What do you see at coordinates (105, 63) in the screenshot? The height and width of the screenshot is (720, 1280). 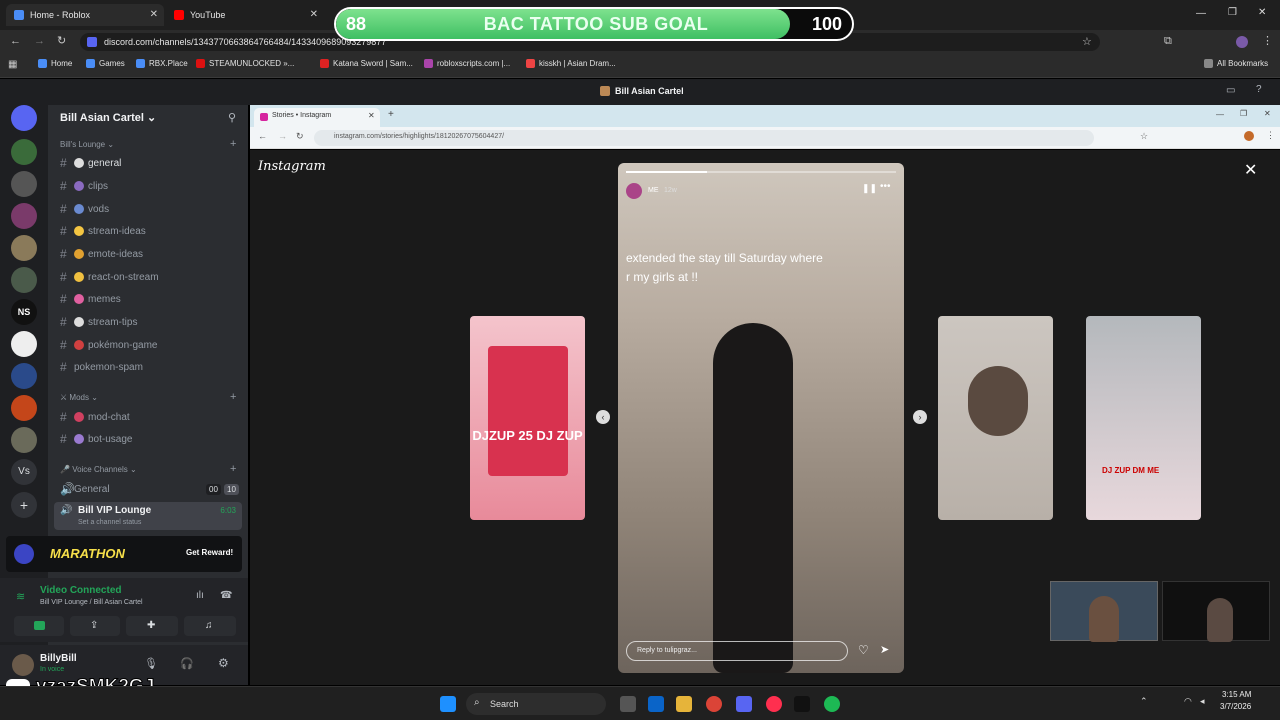 I see `bookmark-games: Games` at bounding box center [105, 63].